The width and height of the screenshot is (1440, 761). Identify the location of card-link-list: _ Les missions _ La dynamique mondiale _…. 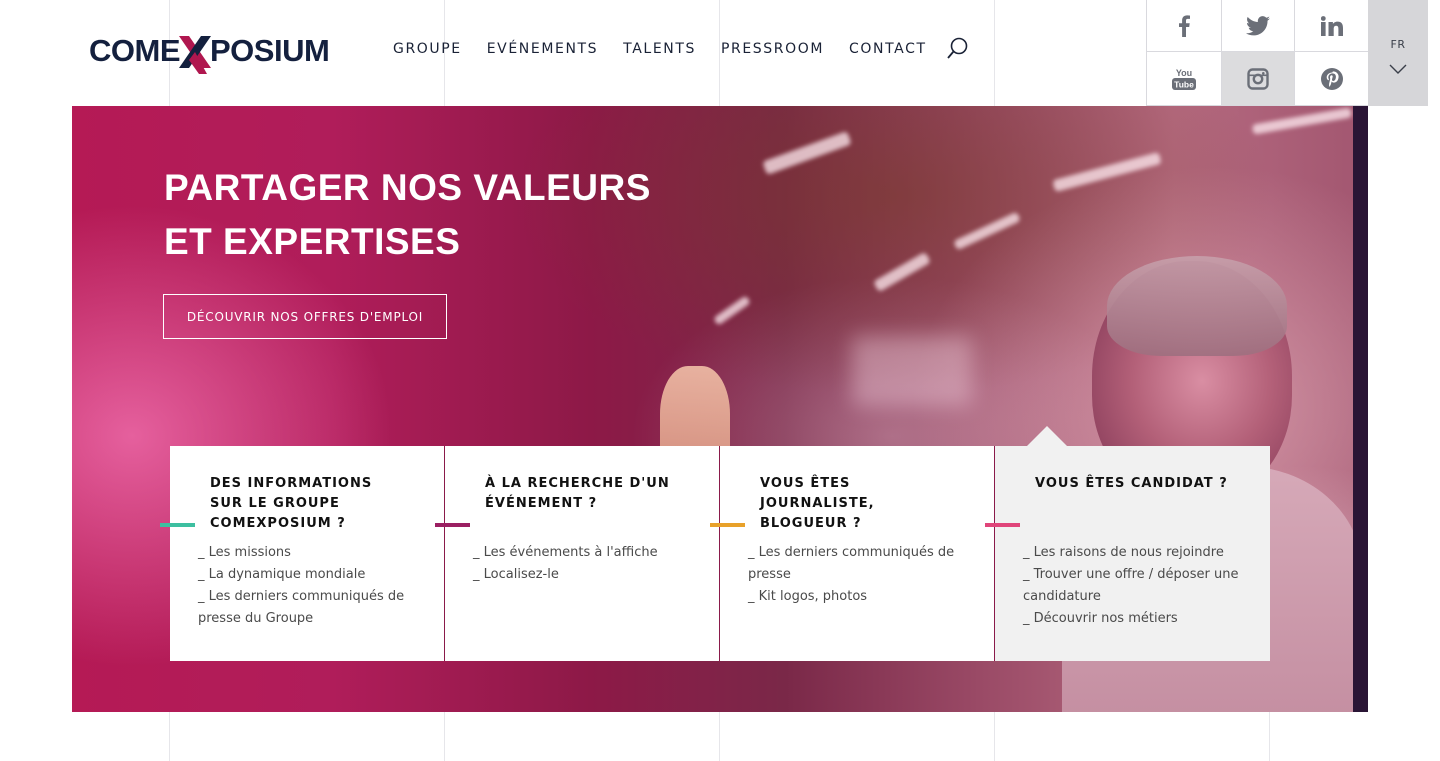
(308, 586).